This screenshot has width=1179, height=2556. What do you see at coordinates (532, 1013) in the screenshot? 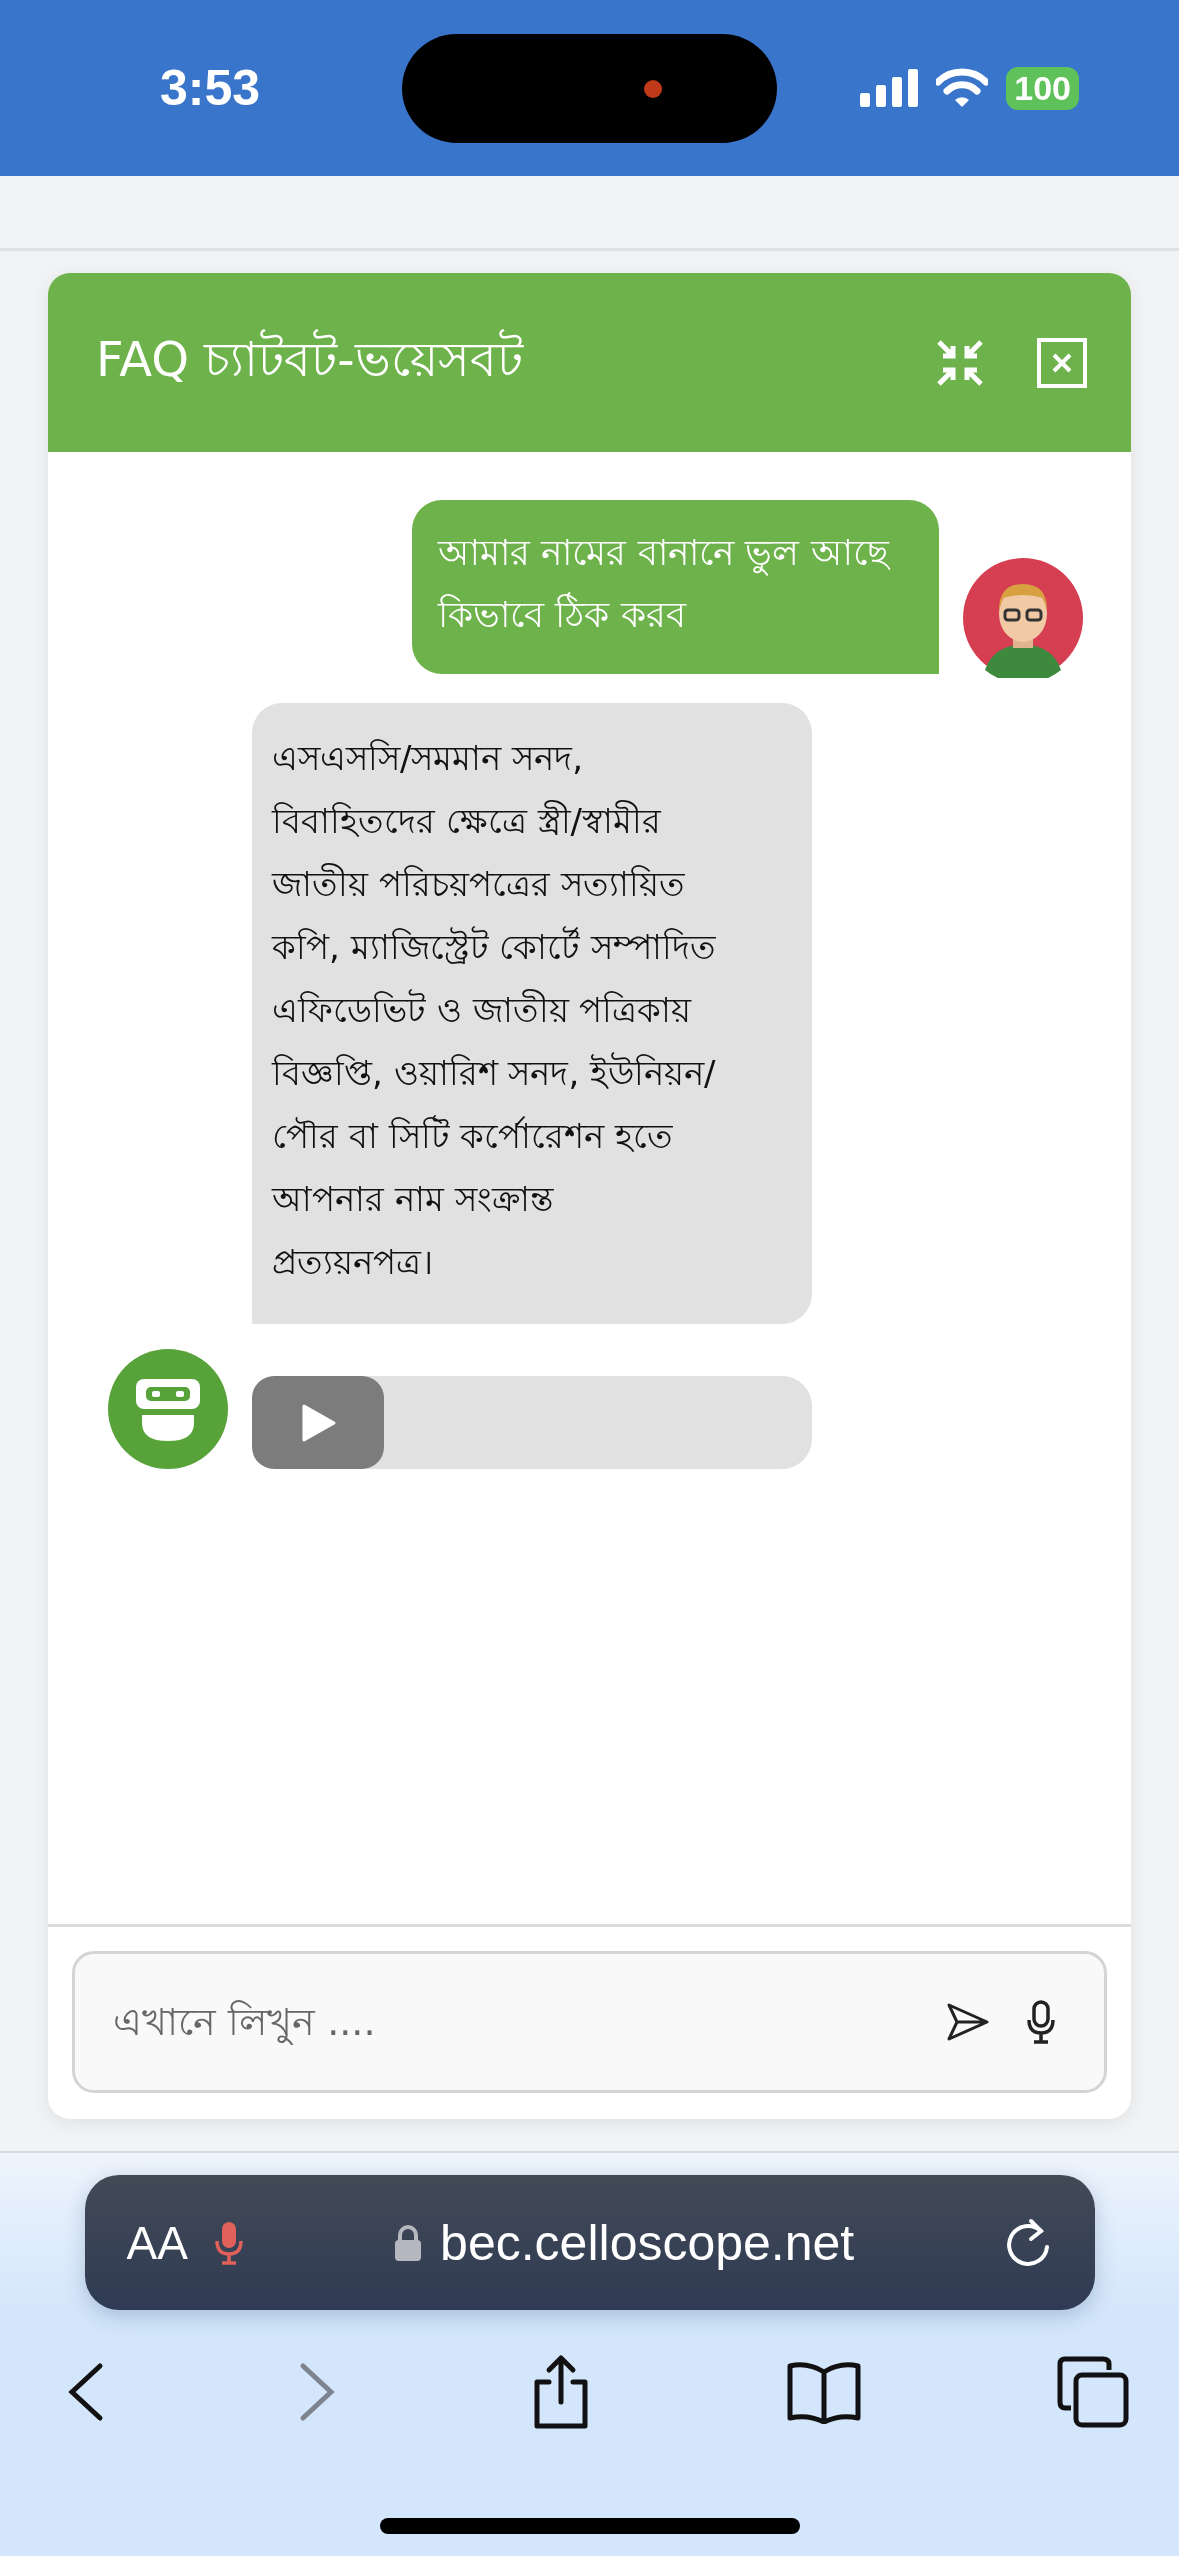
I see `message-bubble: এসএসসি/সমমান সনদ, বিবাহিতদের ক্ষেত্রে স্ত্রী/স্বামীর জাতীয় পরিচয়পত্রের সত্যায়িত কপি, ম্যাজিস্ট্রেট কোর্টে সম্পাদিত এফিডেভিট ও জাতীয় পত্রিকায় বিজ্ঞপ্তি, ওয়ারিশ সনদ, ইউনিয়ন/ পৌর বা সিটি কর্পোরেশন হতে আপনার নাম সংক্রান্ত প্রত্যয়নপত্র।` at bounding box center [532, 1013].